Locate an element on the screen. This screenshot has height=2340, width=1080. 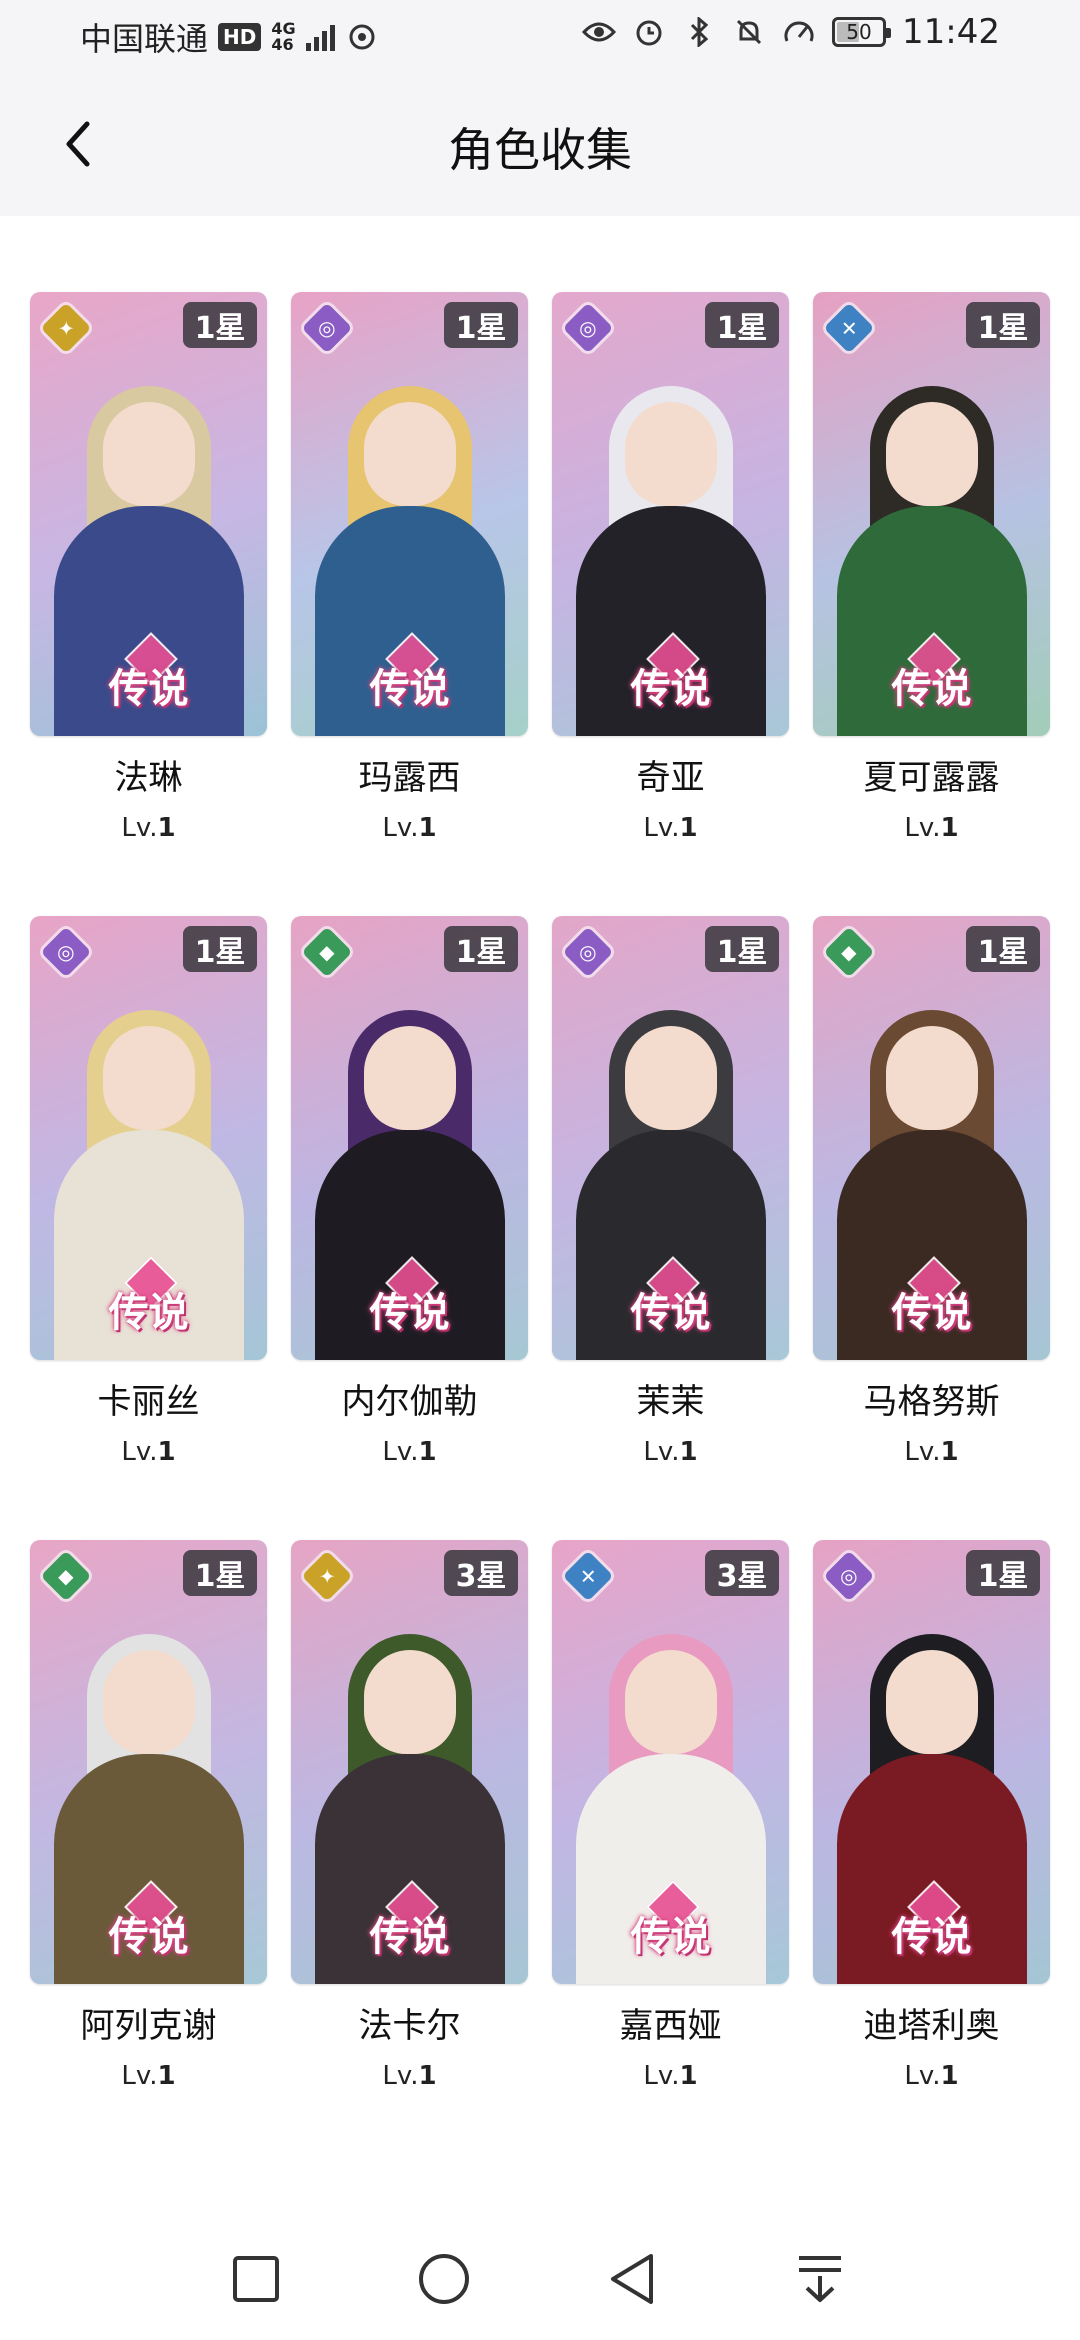
character-card: ◎ 1星 传说 迪塔利奥 Lv.1 is located at coordinates (931, 1815).